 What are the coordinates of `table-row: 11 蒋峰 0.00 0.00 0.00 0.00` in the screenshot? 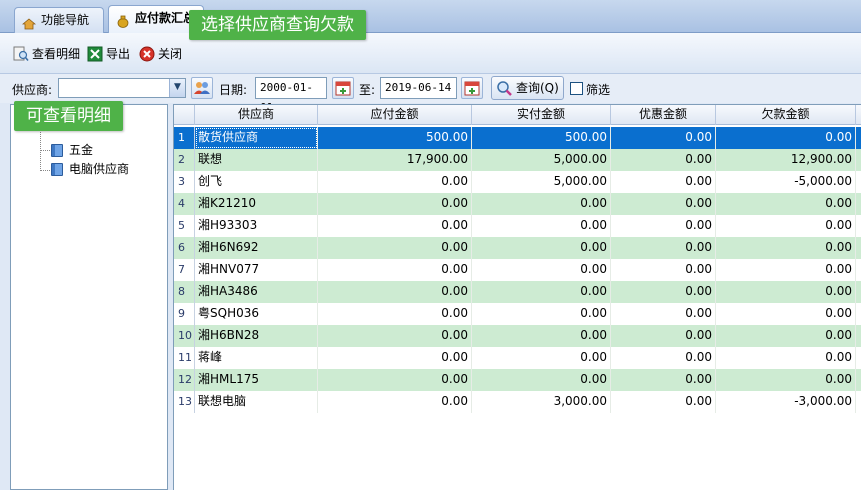 It's located at (517, 358).